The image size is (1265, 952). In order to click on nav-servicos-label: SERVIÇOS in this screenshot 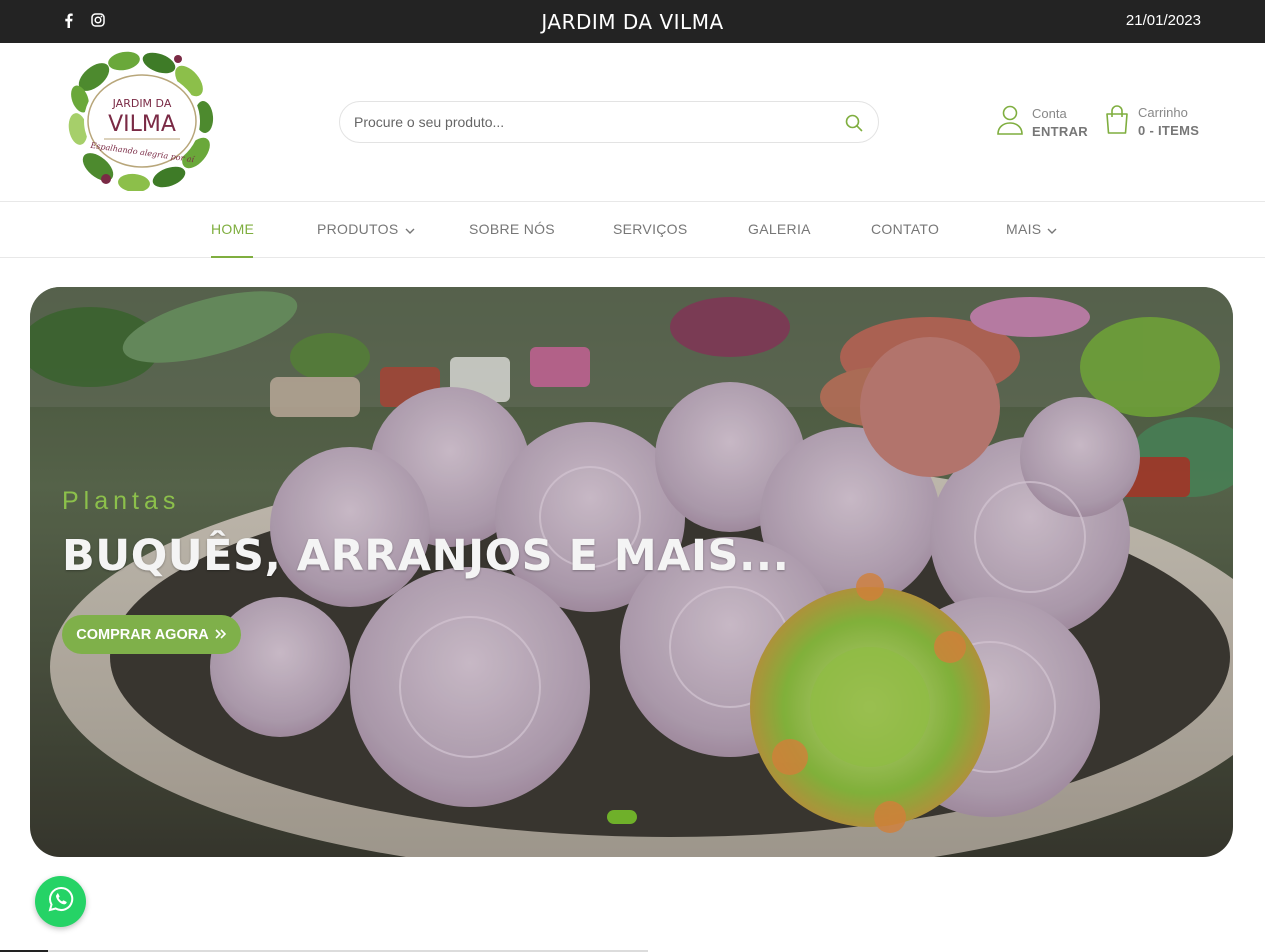, I will do `click(650, 229)`.